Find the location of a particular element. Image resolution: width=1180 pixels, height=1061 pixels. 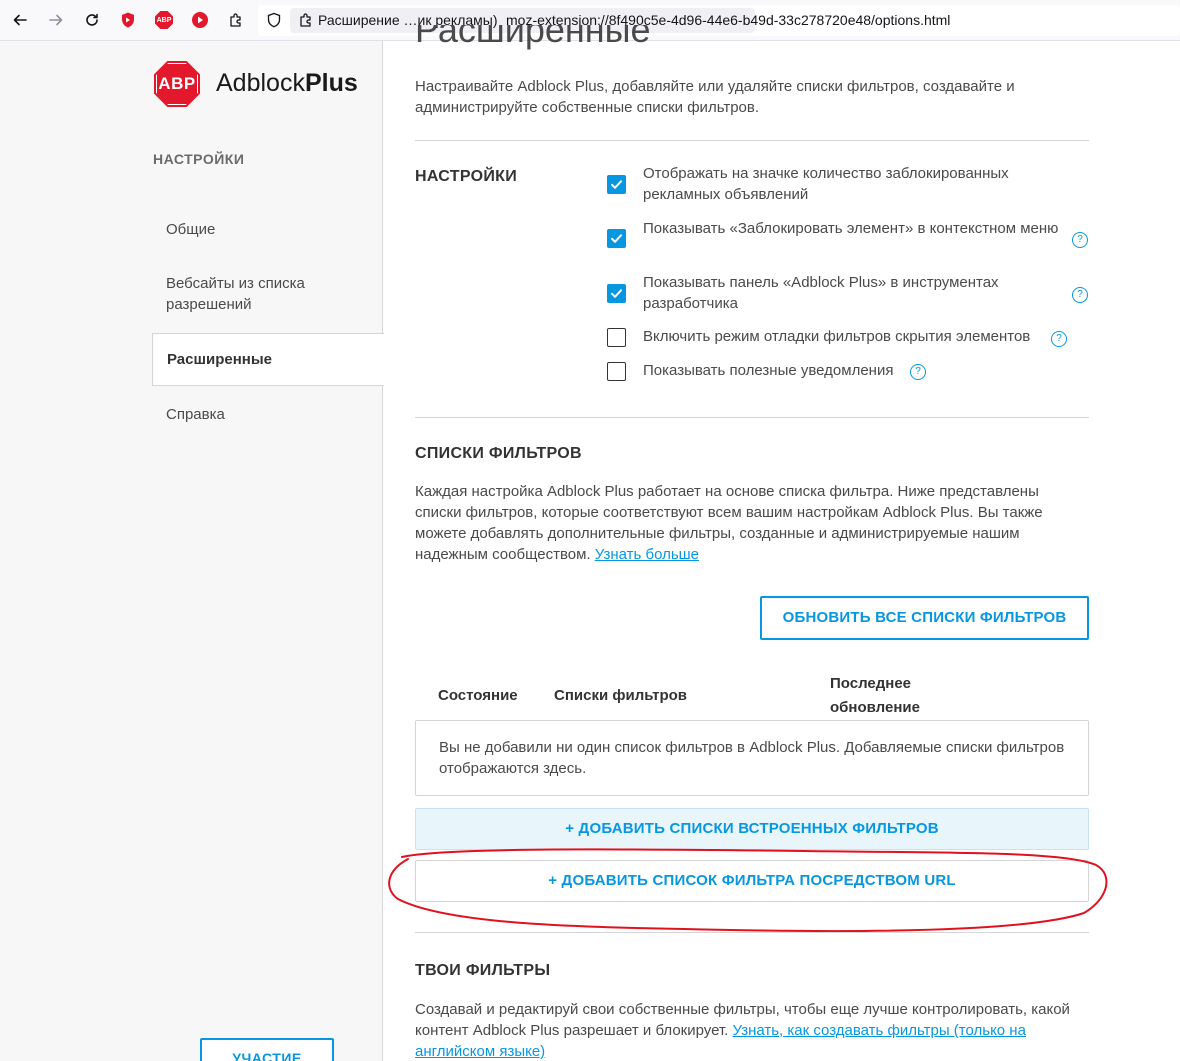

checkbox-devtools-panel is located at coordinates (616, 293).